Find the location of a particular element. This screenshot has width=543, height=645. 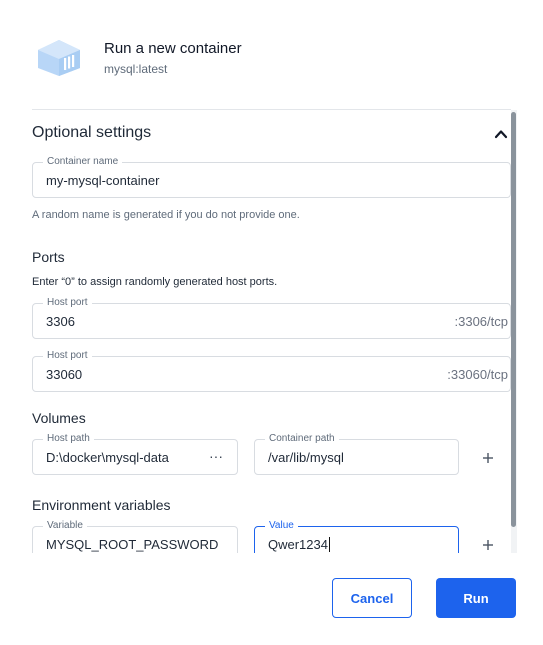

add-volume-icon is located at coordinates (488, 458).